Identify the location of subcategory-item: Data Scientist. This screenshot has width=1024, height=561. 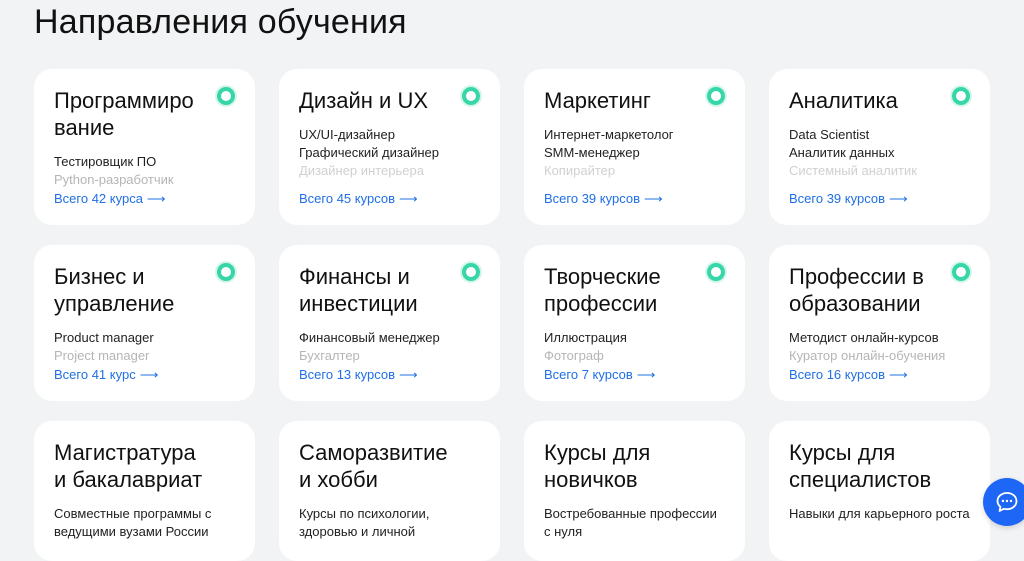
(829, 134).